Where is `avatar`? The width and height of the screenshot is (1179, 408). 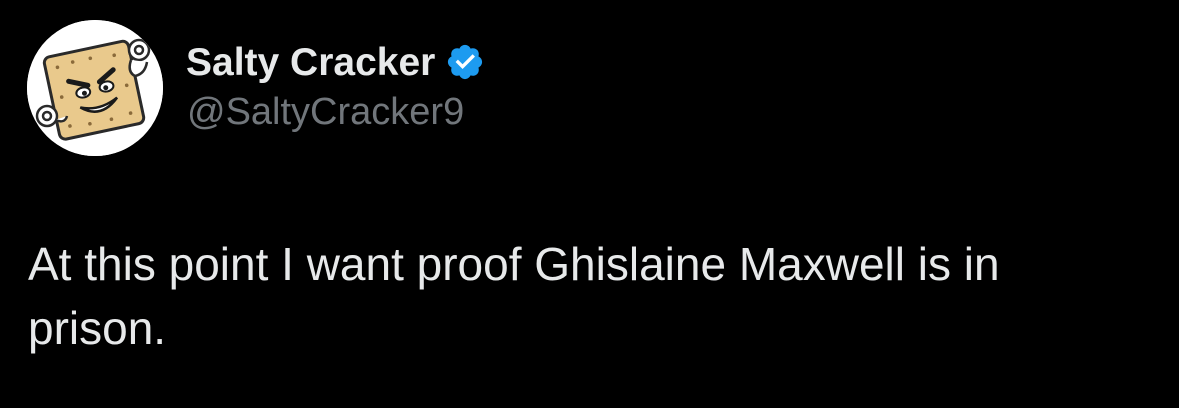 avatar is located at coordinates (95, 88).